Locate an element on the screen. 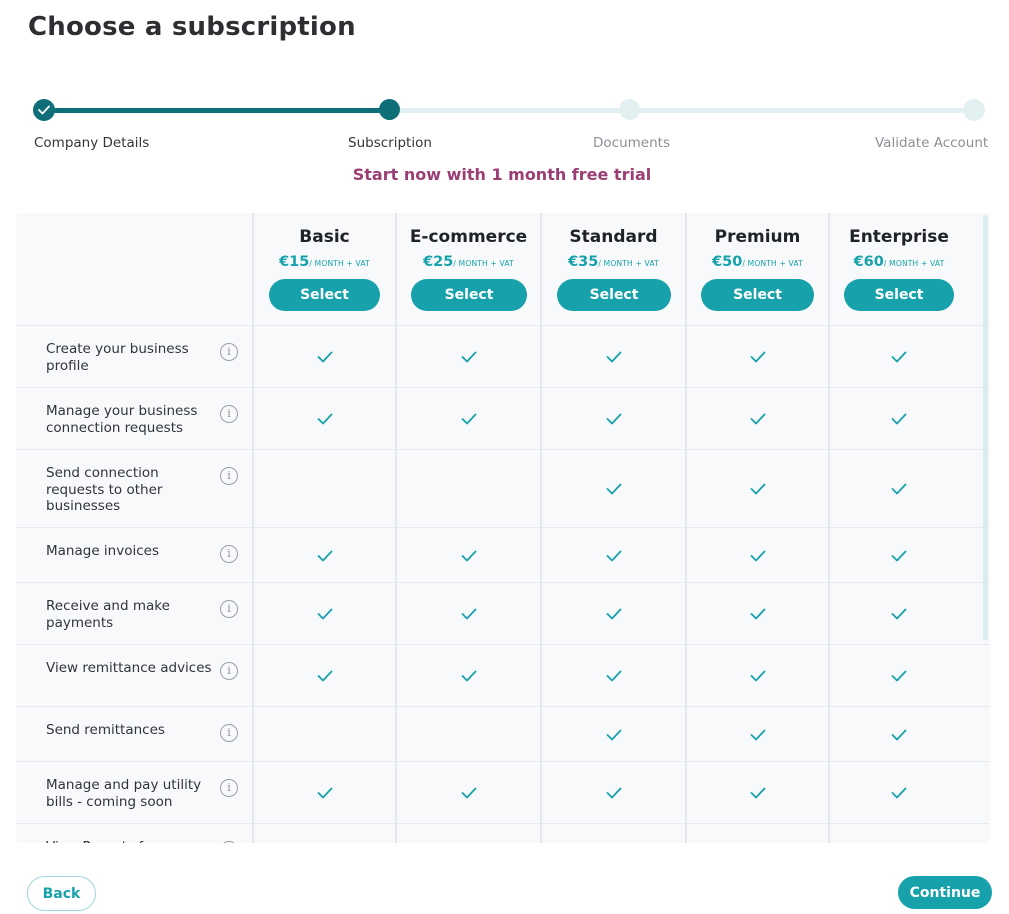 Image resolution: width=1009 pixels, height=914 pixels. feature-label: View remittance advices is located at coordinates (129, 668).